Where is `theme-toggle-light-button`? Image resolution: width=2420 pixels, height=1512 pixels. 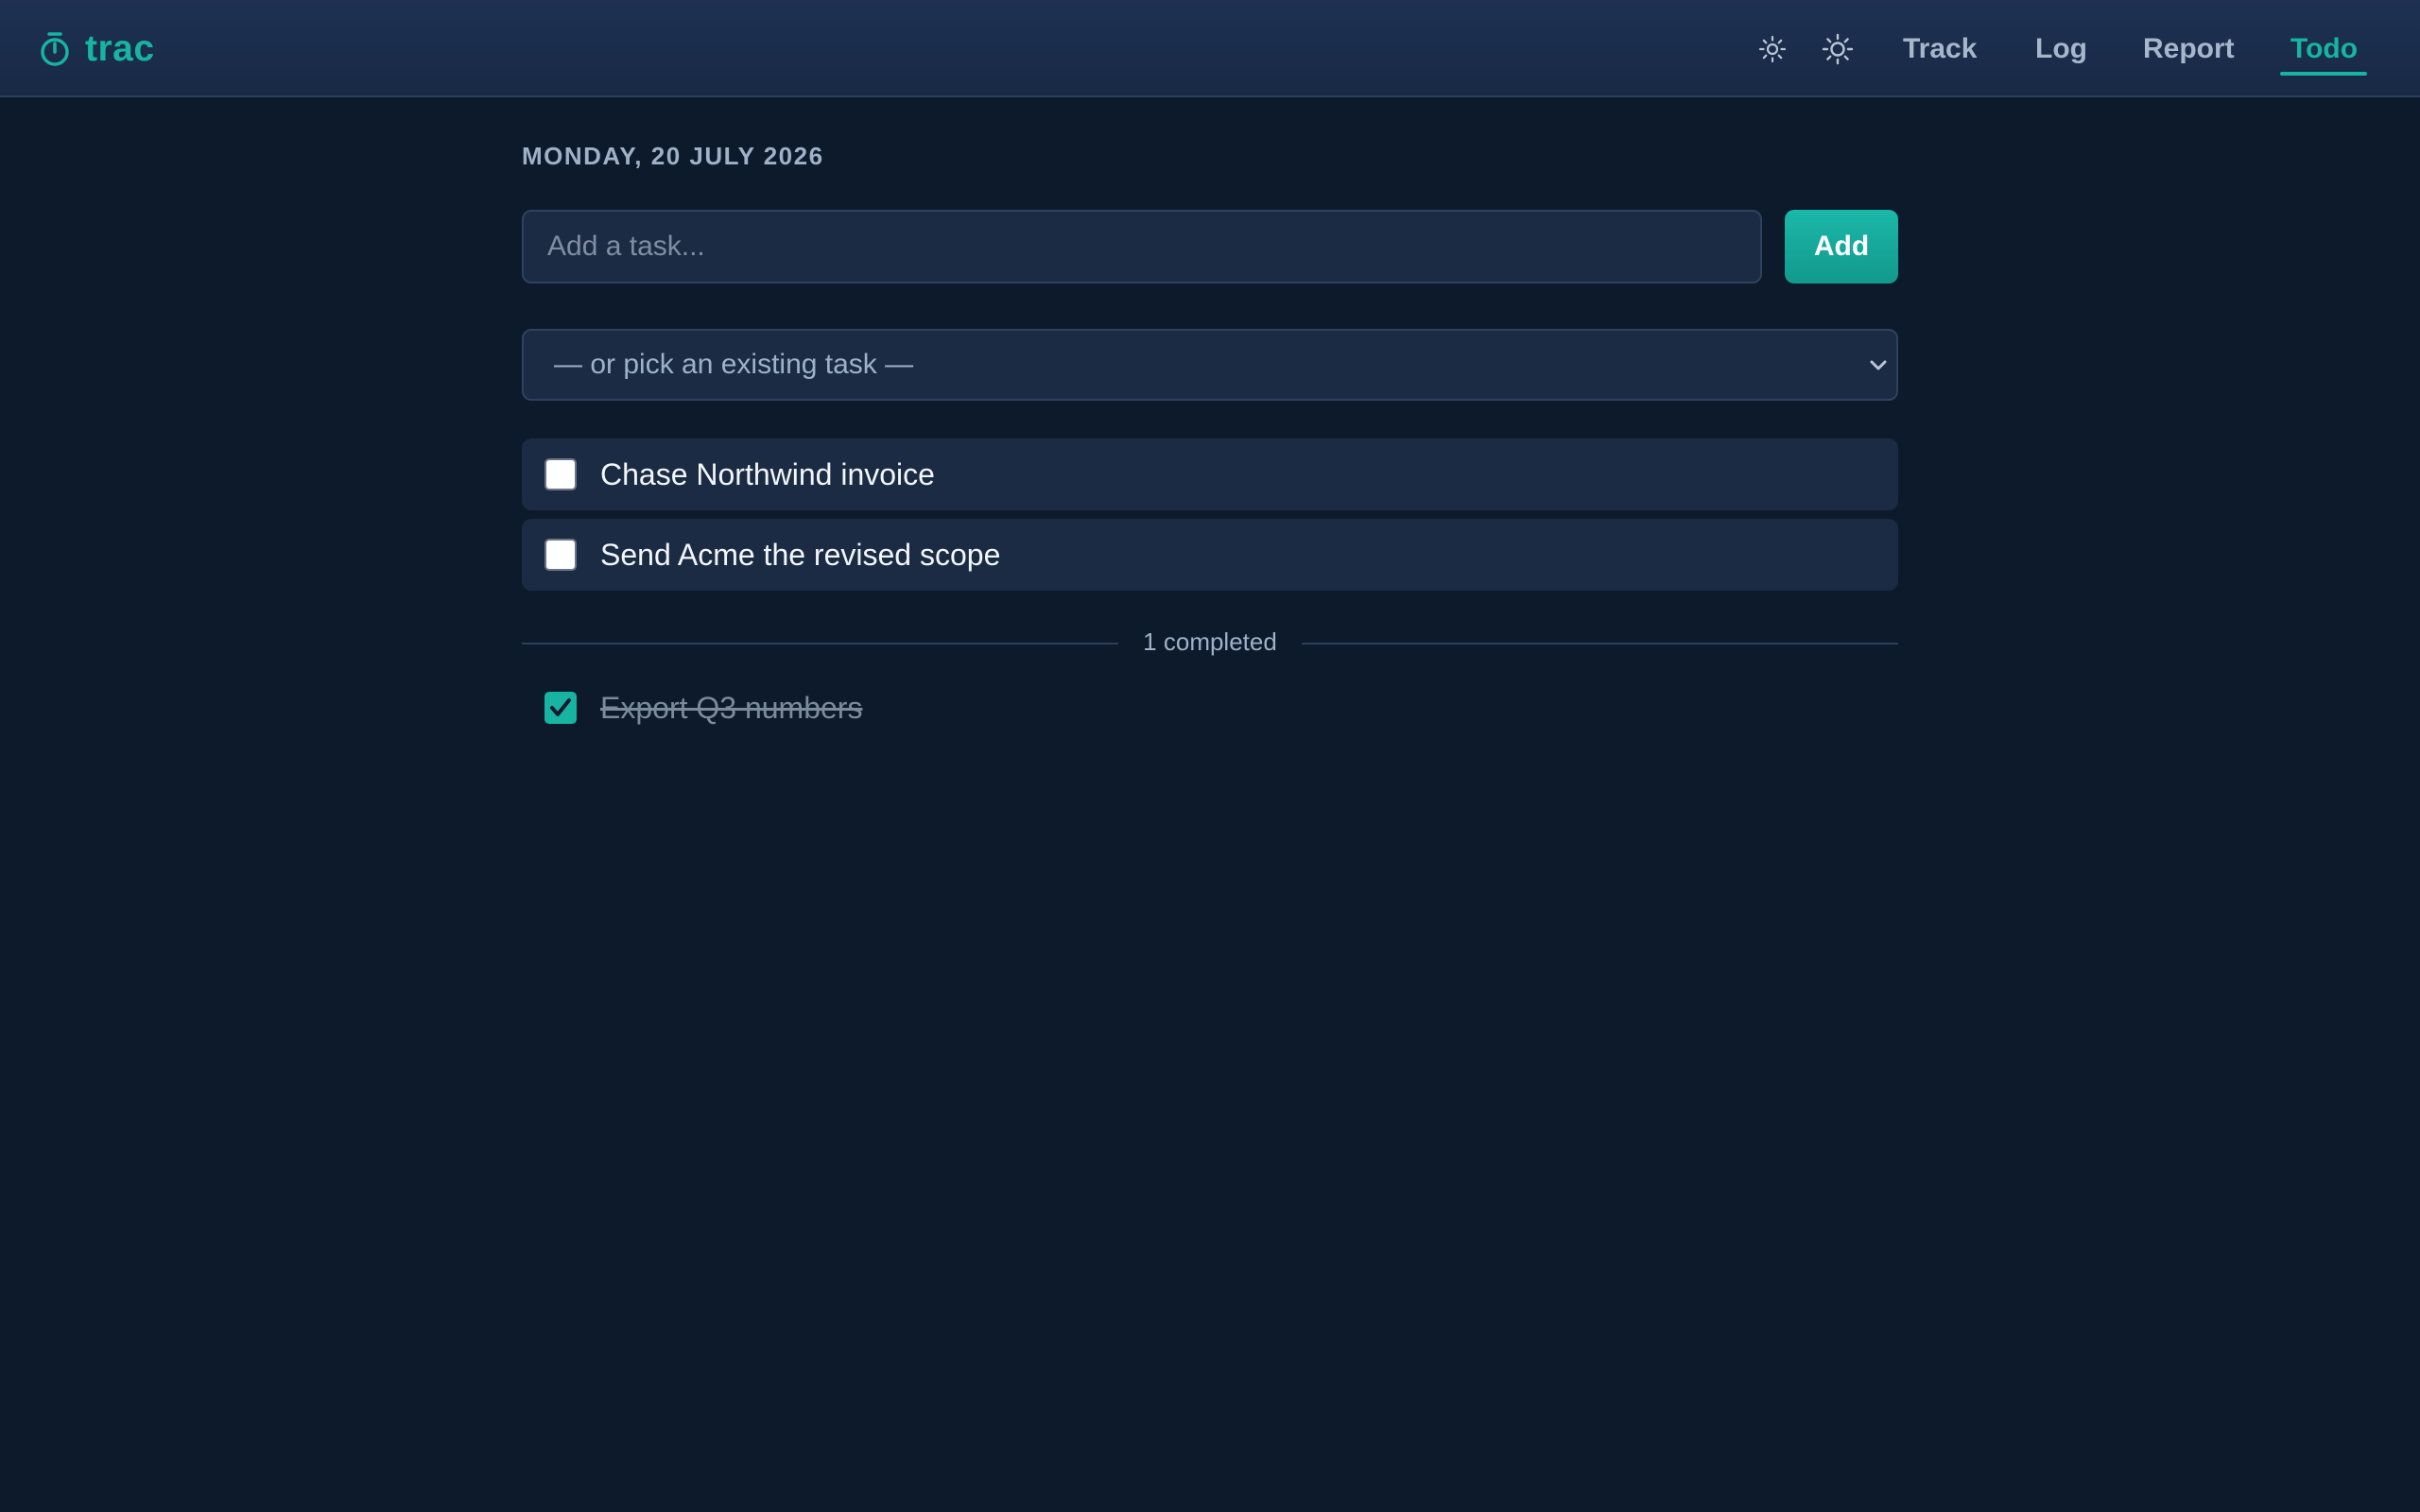 theme-toggle-light-button is located at coordinates (1772, 49).